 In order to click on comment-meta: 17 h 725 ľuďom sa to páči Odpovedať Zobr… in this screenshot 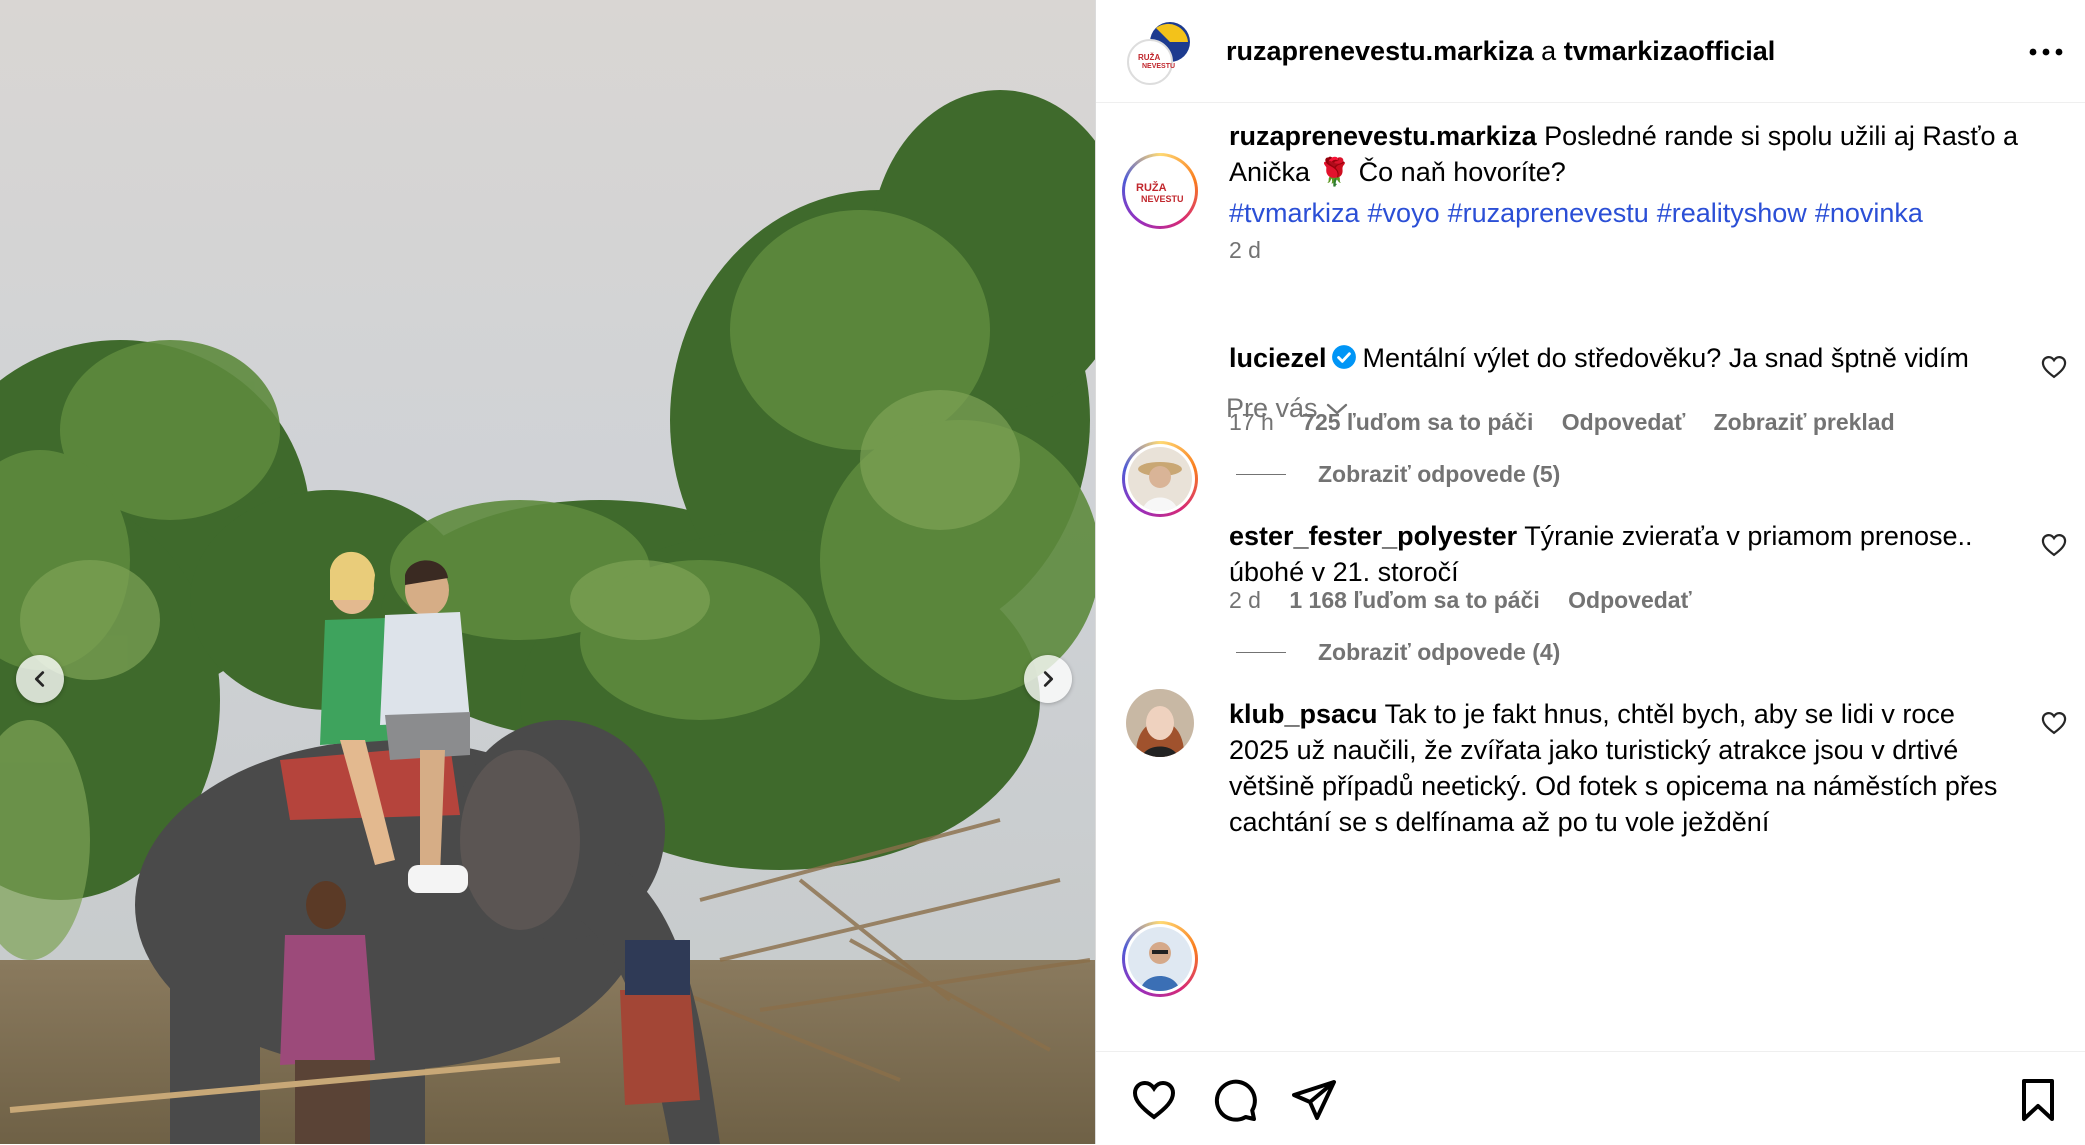, I will do `click(1573, 422)`.